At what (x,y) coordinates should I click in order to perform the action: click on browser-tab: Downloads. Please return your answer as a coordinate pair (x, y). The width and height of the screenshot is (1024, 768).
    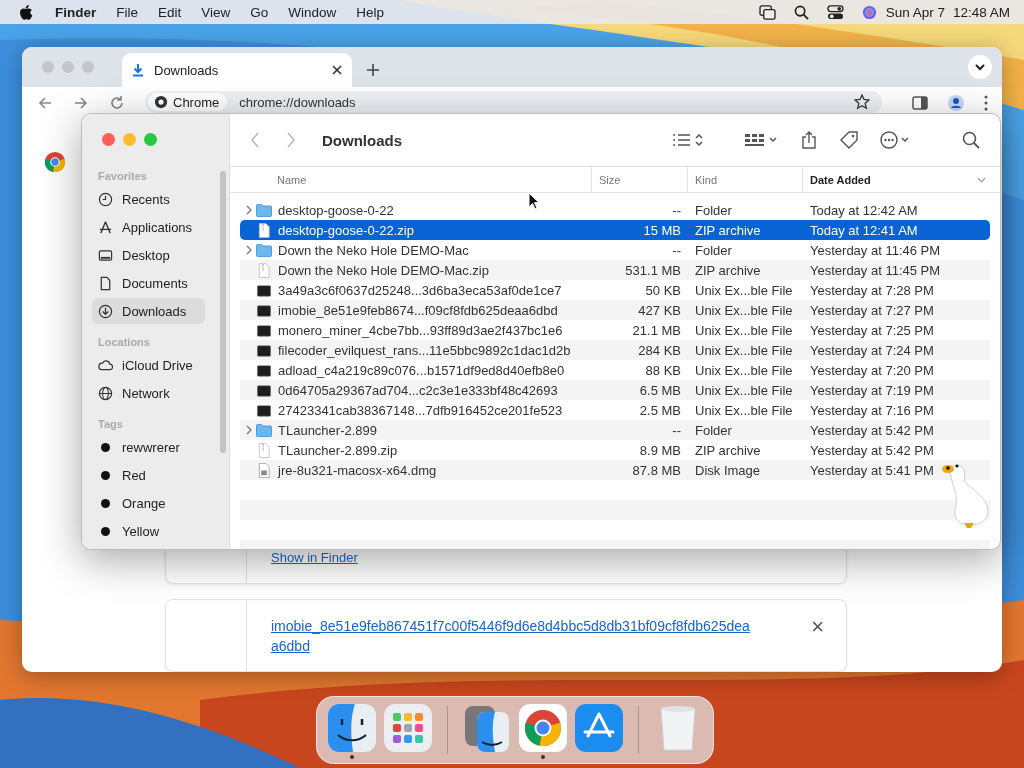
    Looking at the image, I should click on (237, 70).